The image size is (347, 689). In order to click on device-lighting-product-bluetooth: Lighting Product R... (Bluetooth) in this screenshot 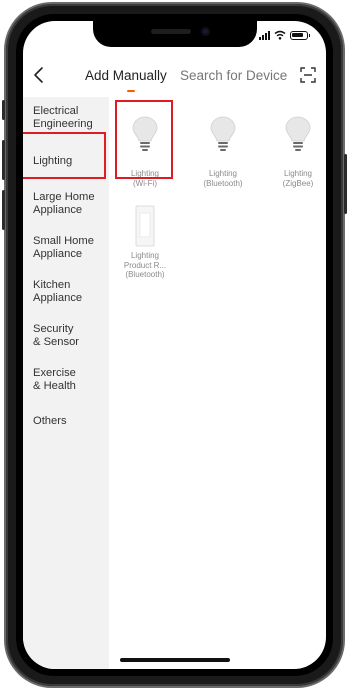, I will do `click(145, 242)`.